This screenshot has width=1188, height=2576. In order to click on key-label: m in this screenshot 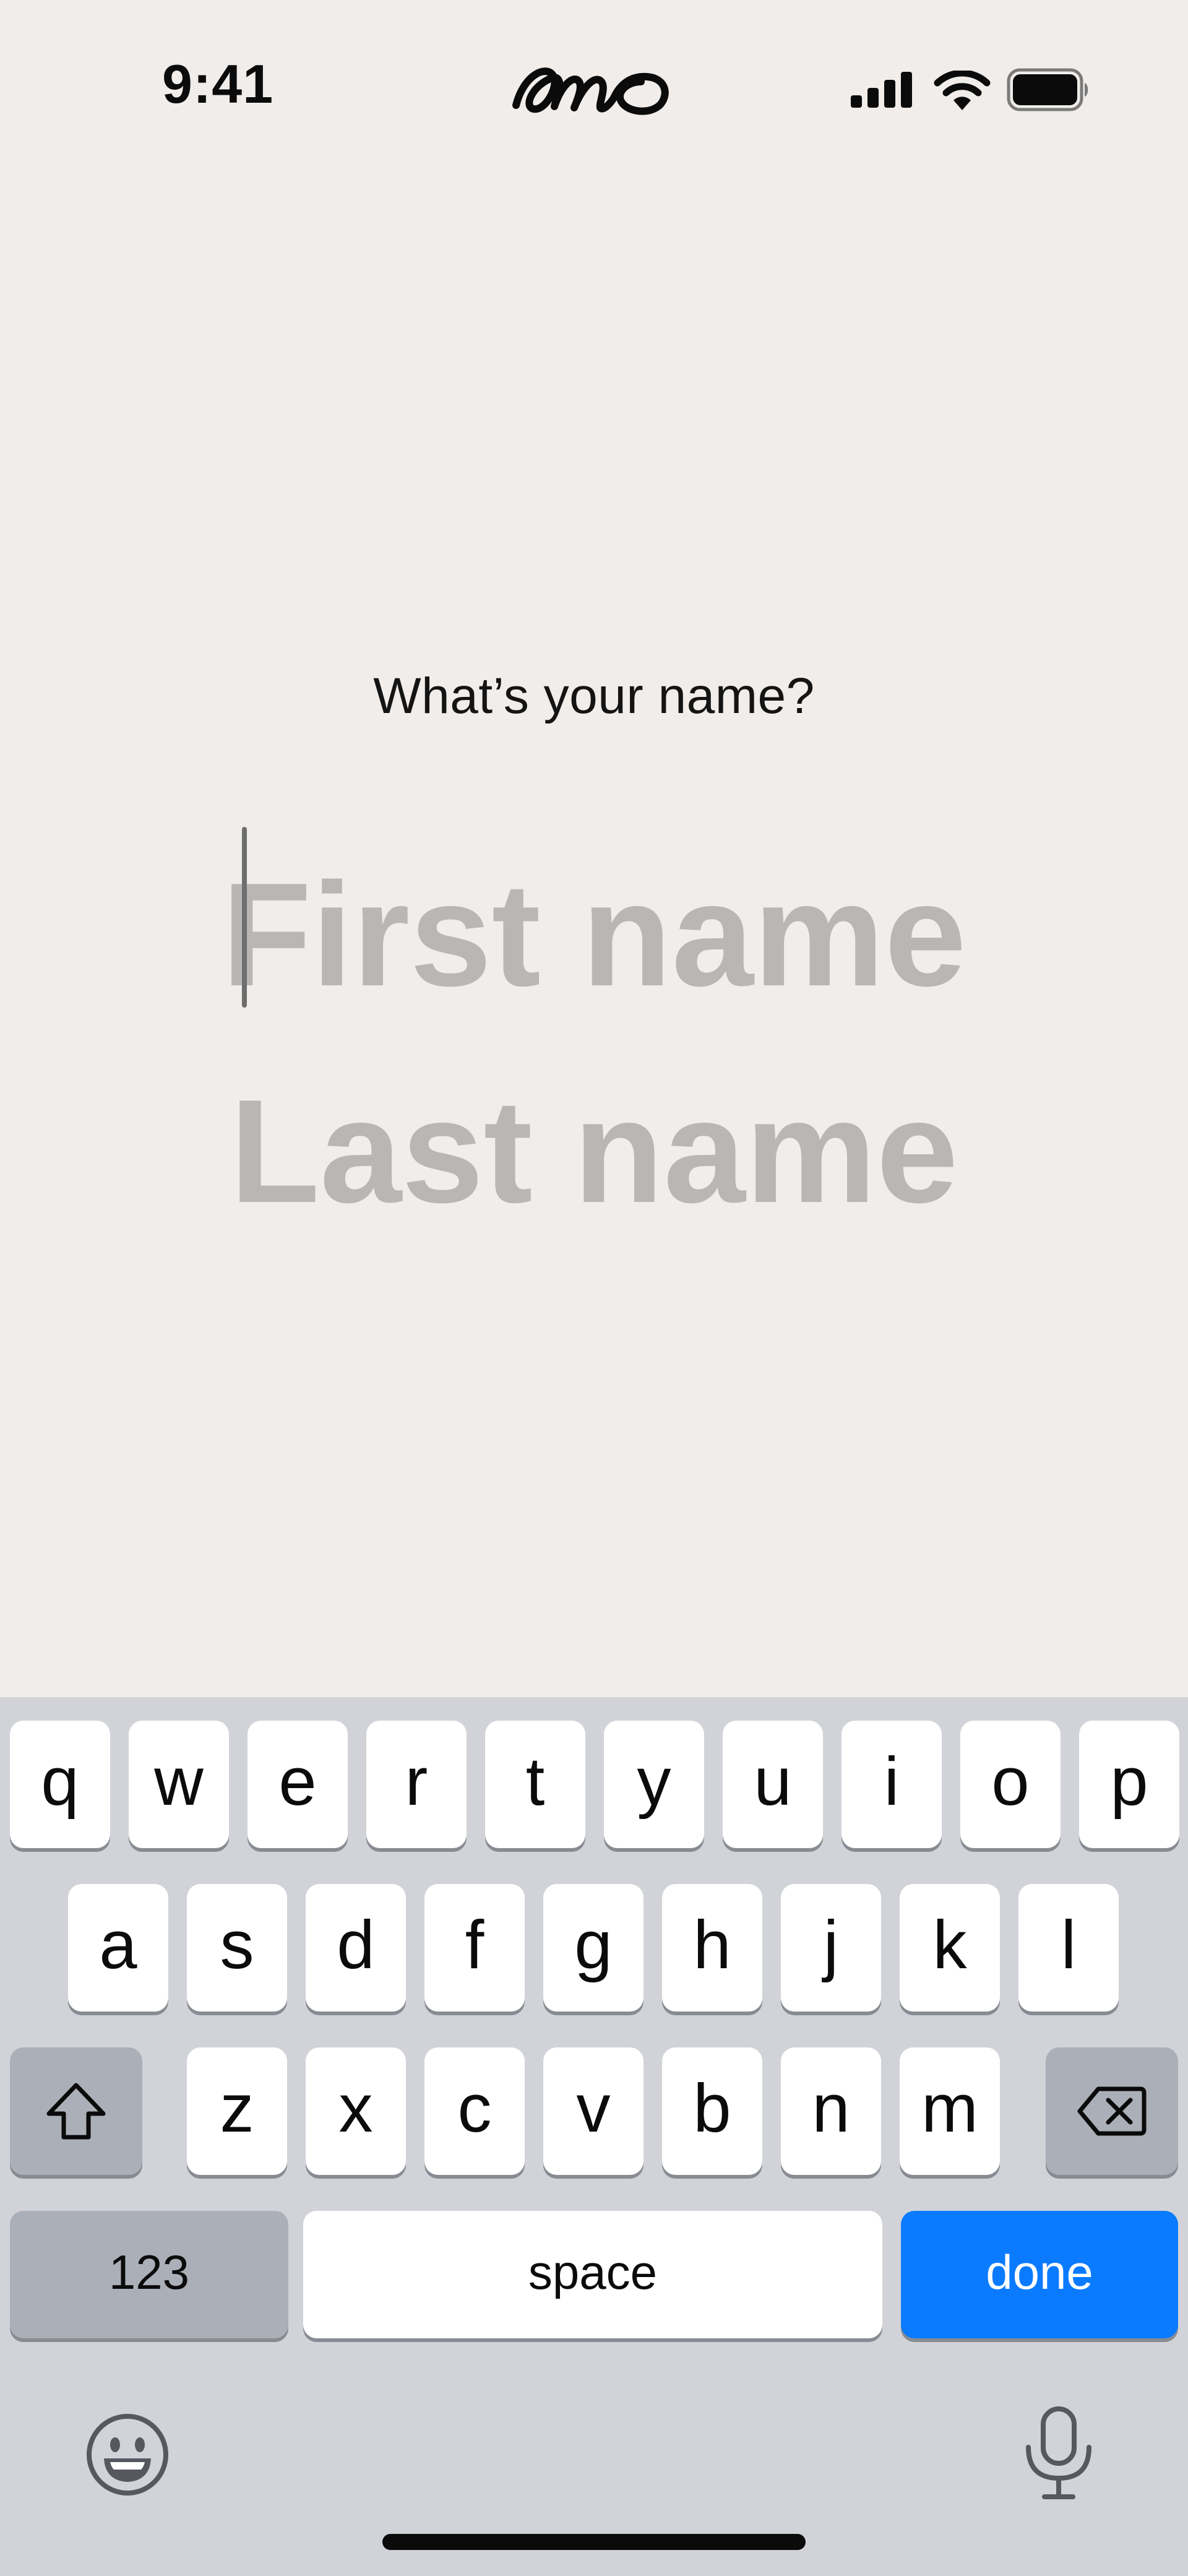, I will do `click(949, 2108)`.